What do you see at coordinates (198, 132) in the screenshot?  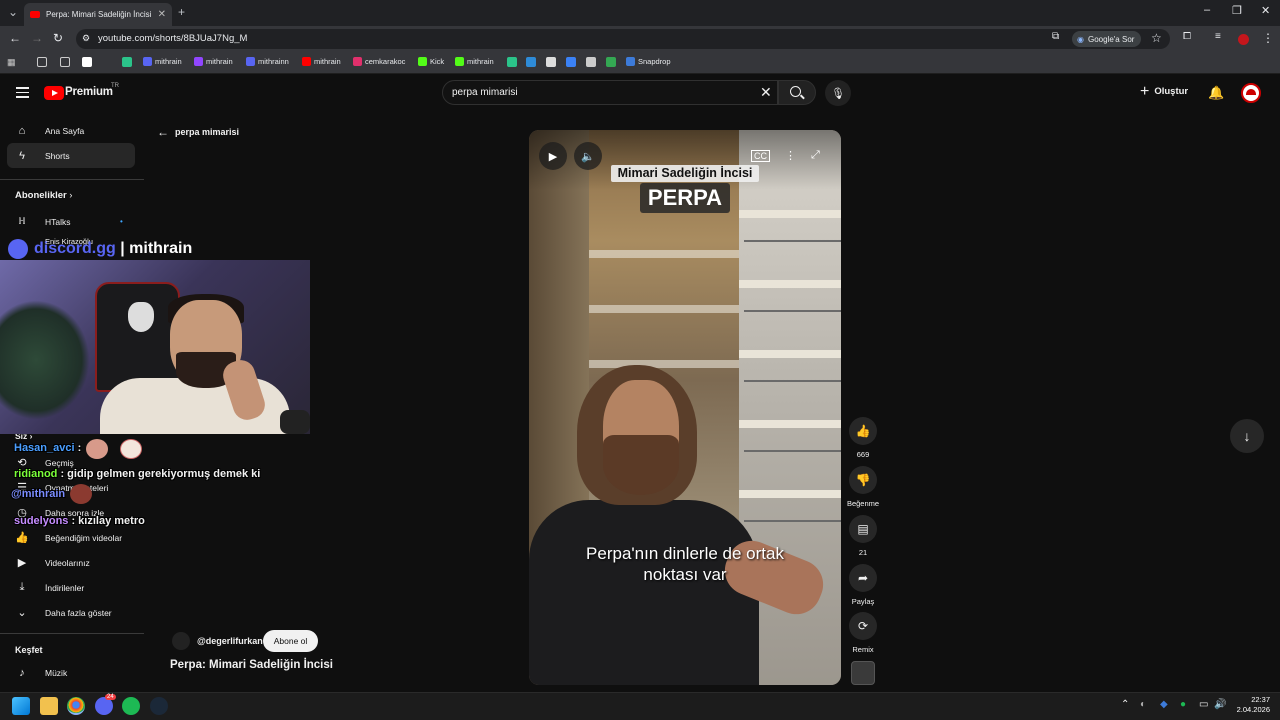 I see `back-to-search-link: ← perpa mimarisi` at bounding box center [198, 132].